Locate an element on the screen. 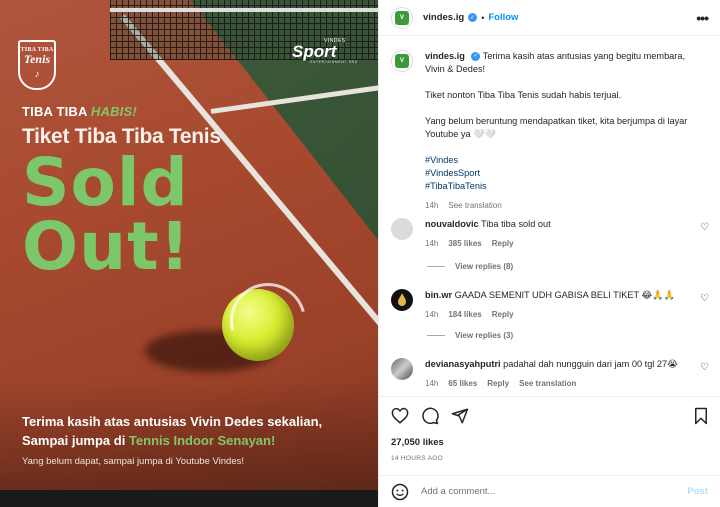  hashtag-link: #VindesSport is located at coordinates (563, 173).